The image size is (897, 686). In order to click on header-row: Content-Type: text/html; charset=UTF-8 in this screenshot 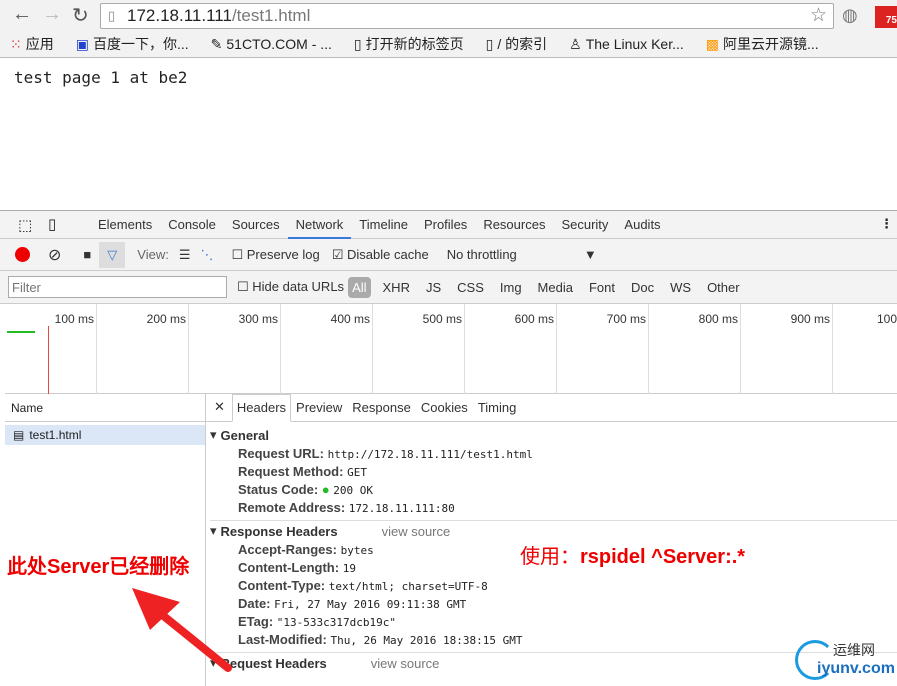, I will do `click(553, 586)`.